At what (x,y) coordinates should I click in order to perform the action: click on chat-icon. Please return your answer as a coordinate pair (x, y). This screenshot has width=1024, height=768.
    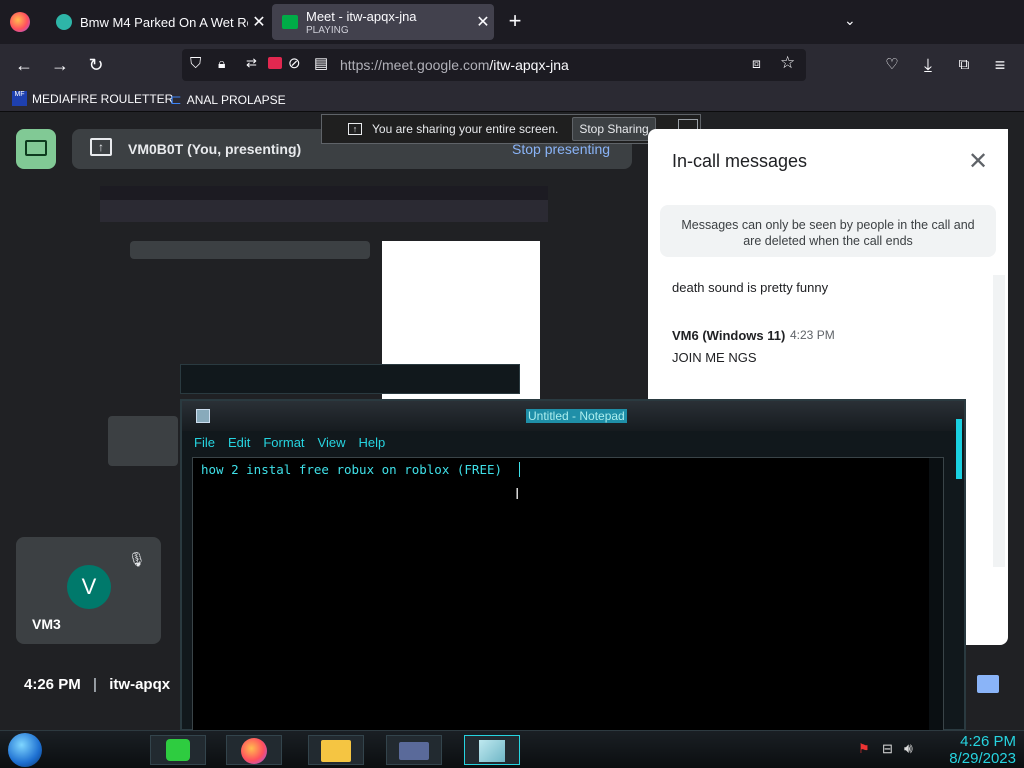
    Looking at the image, I should click on (988, 684).